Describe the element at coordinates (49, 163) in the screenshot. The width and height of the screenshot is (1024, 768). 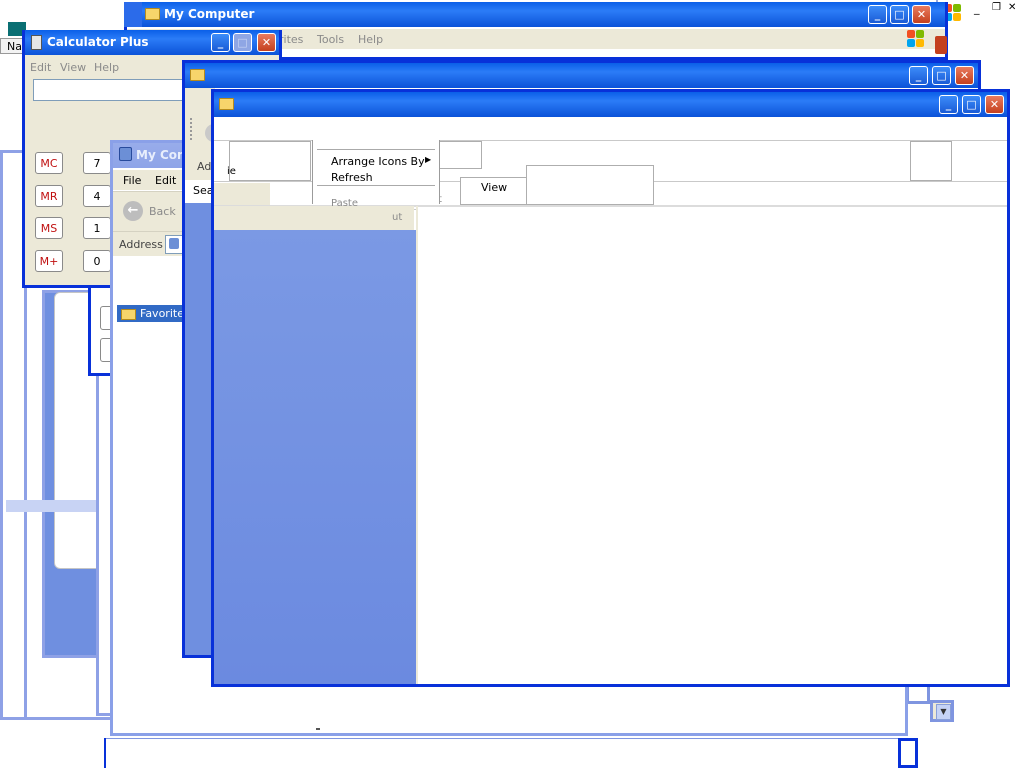
I see `memory-clear-button: MC` at that location.